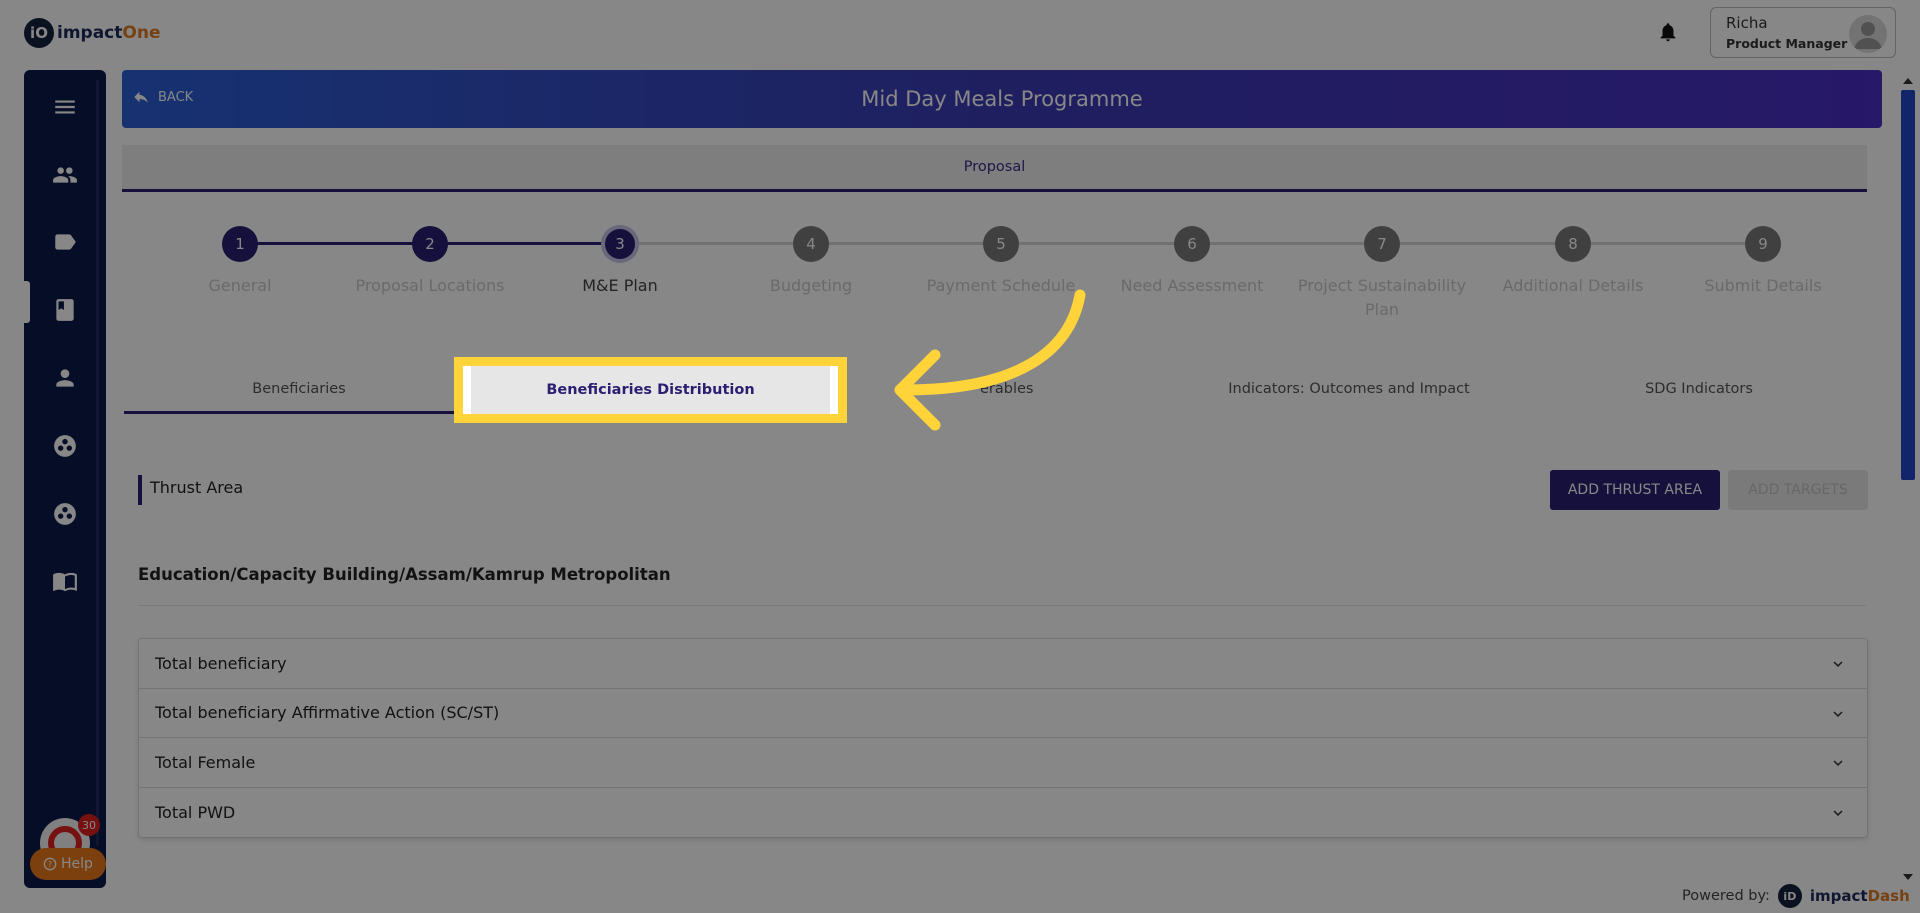  I want to click on step-number: 3, so click(620, 244).